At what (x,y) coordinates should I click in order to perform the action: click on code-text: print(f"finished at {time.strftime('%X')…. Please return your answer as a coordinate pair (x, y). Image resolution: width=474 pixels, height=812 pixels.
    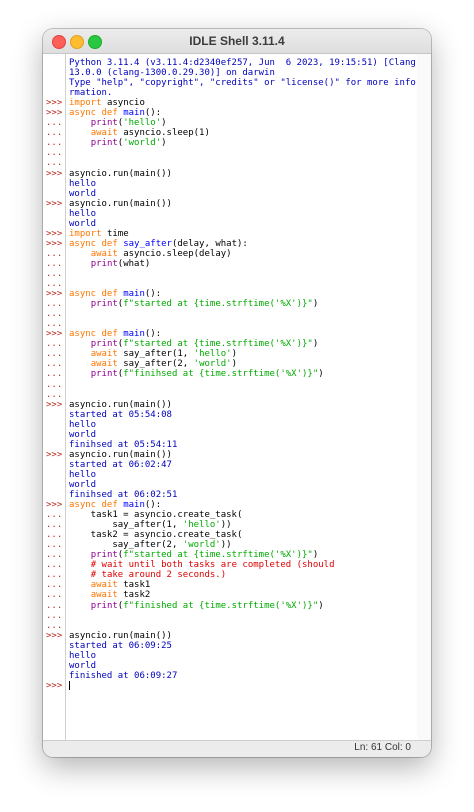
    Looking at the image, I should click on (196, 606).